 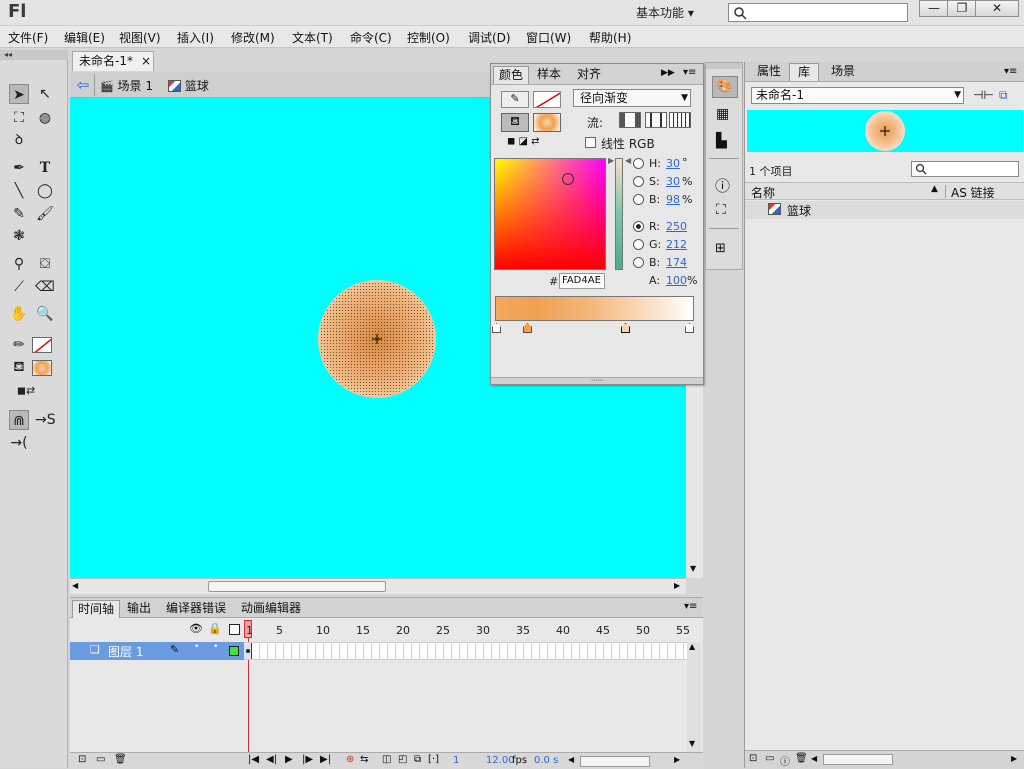 I want to click on line-tool-icon: ╲, so click(x=19, y=191).